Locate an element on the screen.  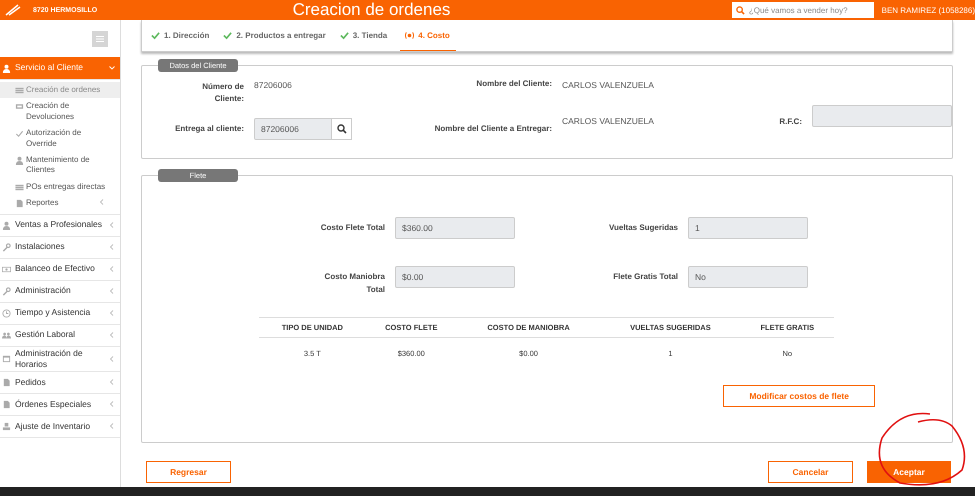
step-tab: 2. Productos a entregar is located at coordinates (274, 35).